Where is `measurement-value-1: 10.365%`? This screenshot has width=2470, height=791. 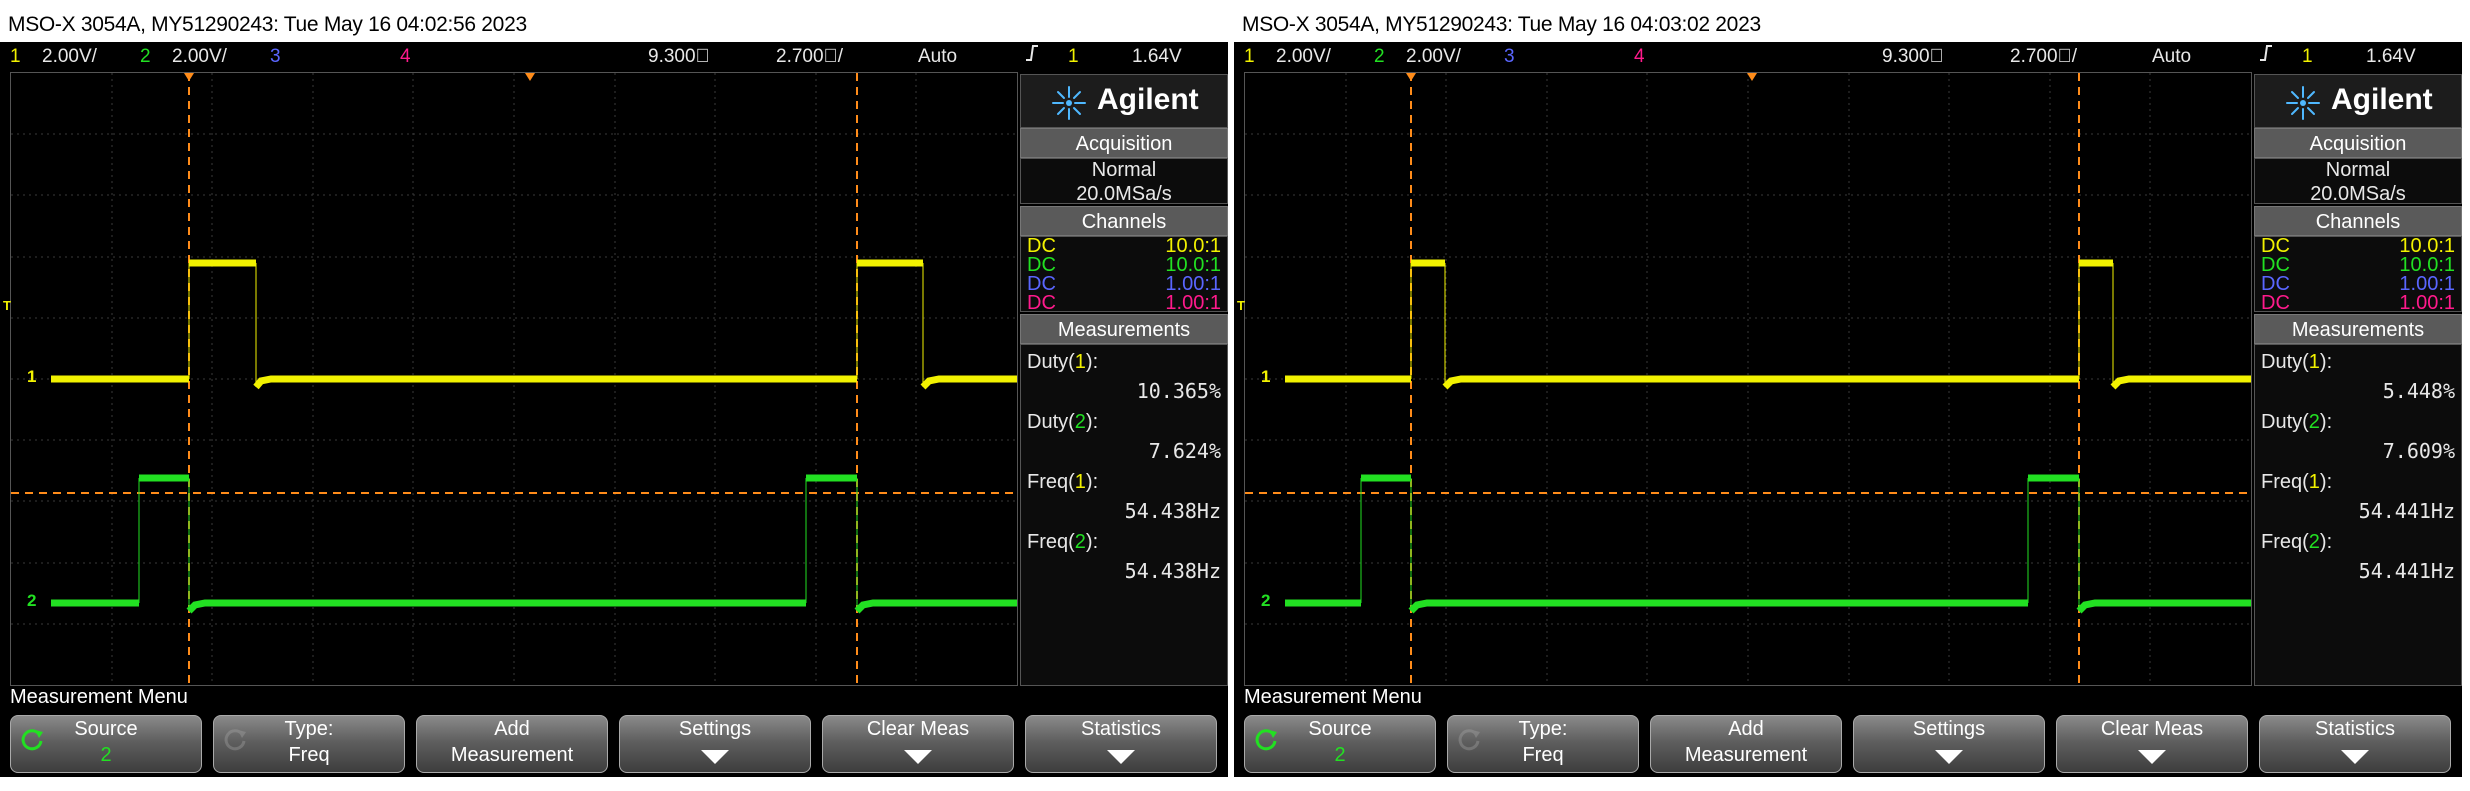 measurement-value-1: 10.365% is located at coordinates (1178, 391).